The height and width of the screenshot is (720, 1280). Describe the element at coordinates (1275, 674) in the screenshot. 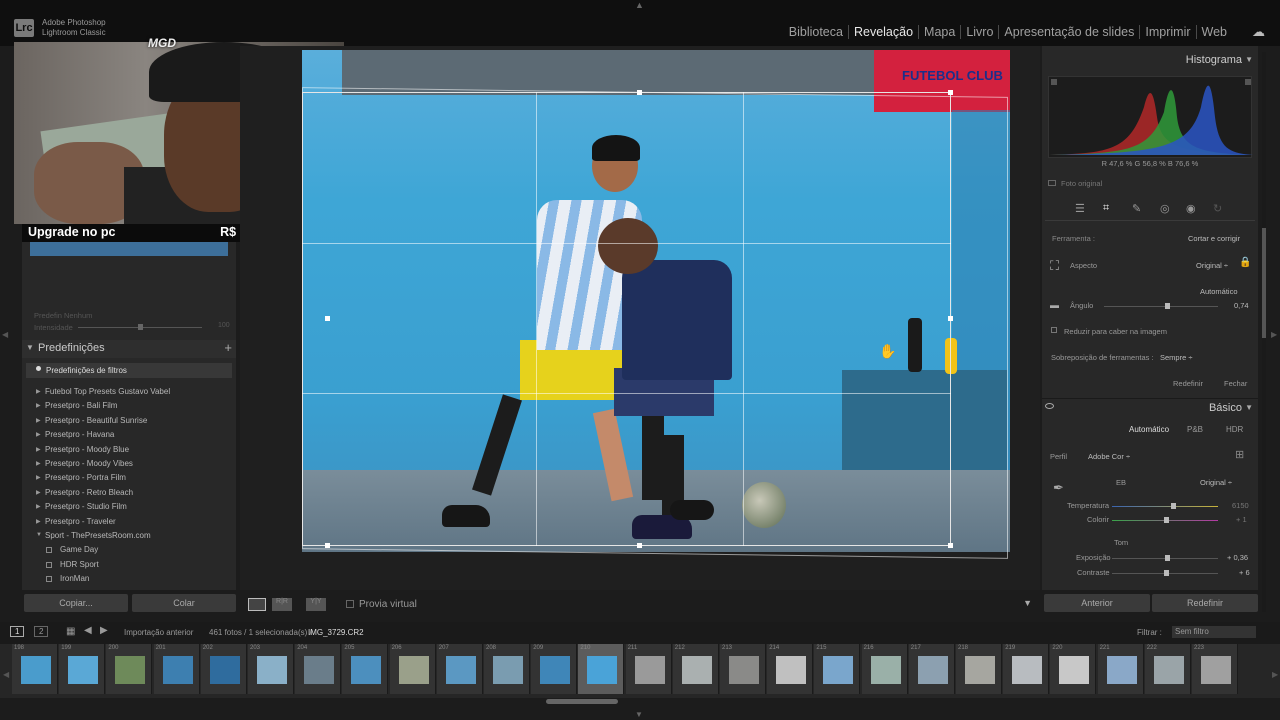

I see `filmstrip-right-arrow-icon: ▶` at that location.